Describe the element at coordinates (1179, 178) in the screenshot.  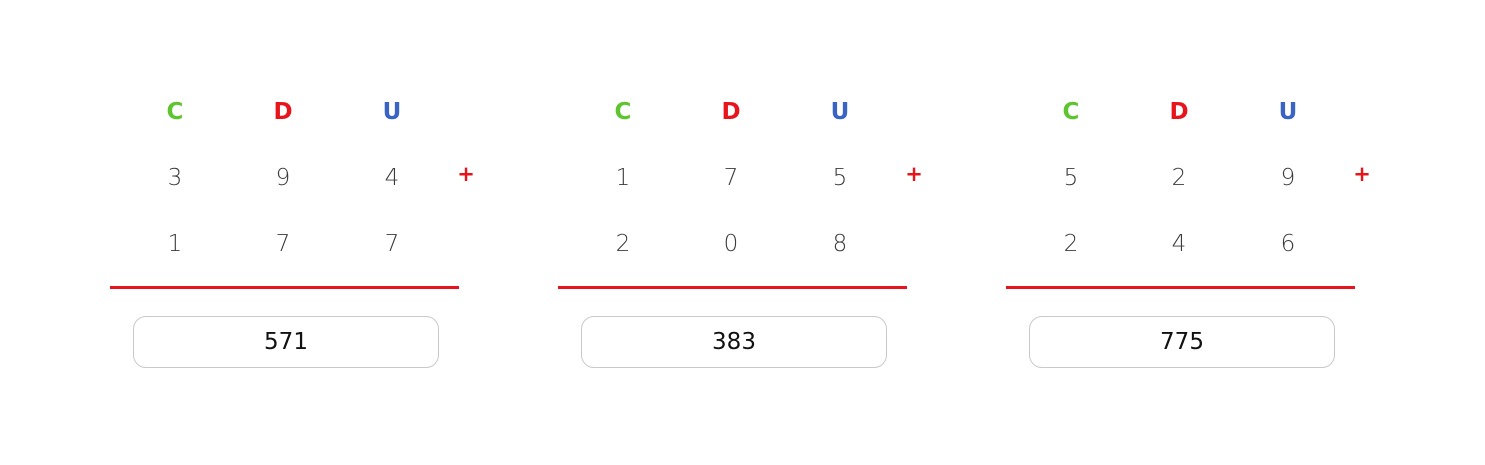
I see `first-addend-tens: 2` at that location.